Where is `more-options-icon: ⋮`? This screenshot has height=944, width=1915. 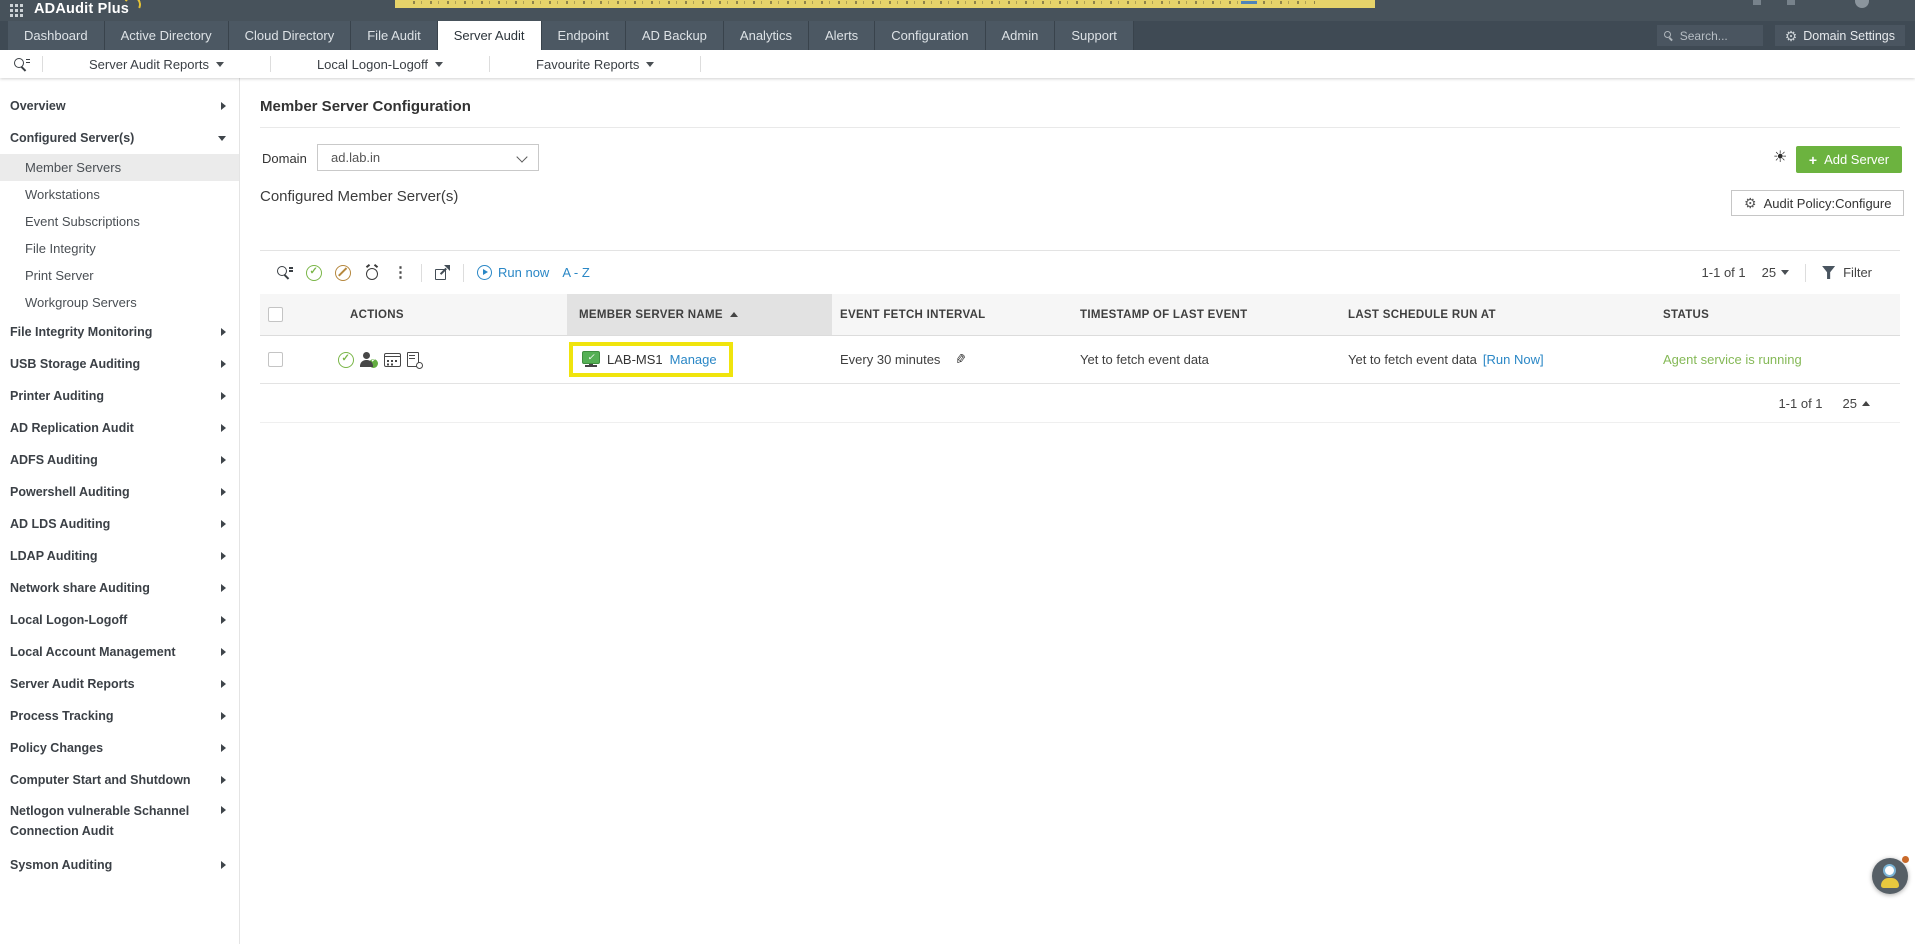 more-options-icon: ⋮ is located at coordinates (400, 272).